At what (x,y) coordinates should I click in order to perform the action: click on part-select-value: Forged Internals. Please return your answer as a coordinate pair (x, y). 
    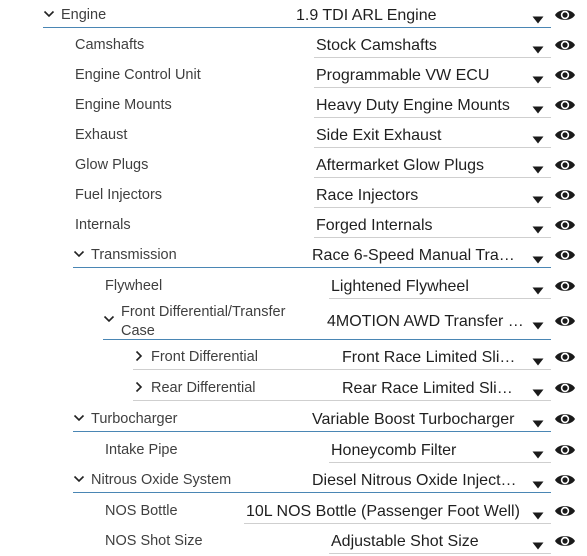
    Looking at the image, I should click on (421, 226).